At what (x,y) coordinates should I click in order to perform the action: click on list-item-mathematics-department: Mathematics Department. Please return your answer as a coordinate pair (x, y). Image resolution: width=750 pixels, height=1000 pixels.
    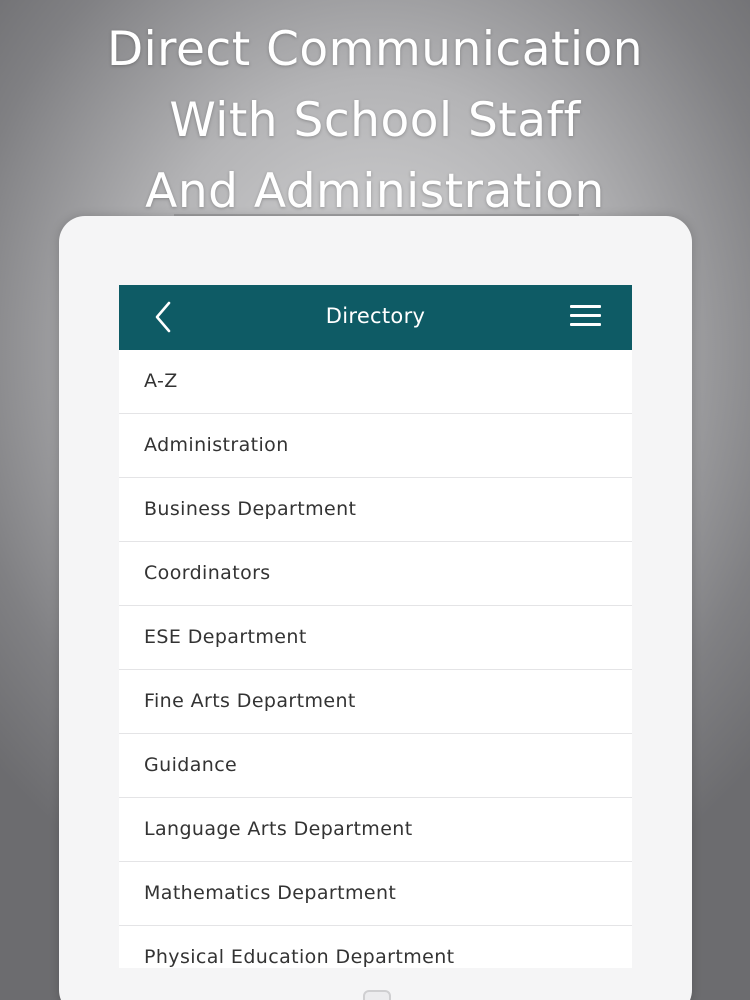
    Looking at the image, I should click on (375, 894).